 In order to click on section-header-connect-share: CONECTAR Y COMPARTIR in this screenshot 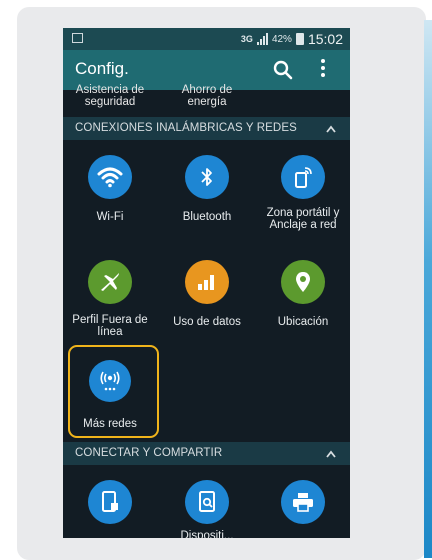, I will do `click(206, 453)`.